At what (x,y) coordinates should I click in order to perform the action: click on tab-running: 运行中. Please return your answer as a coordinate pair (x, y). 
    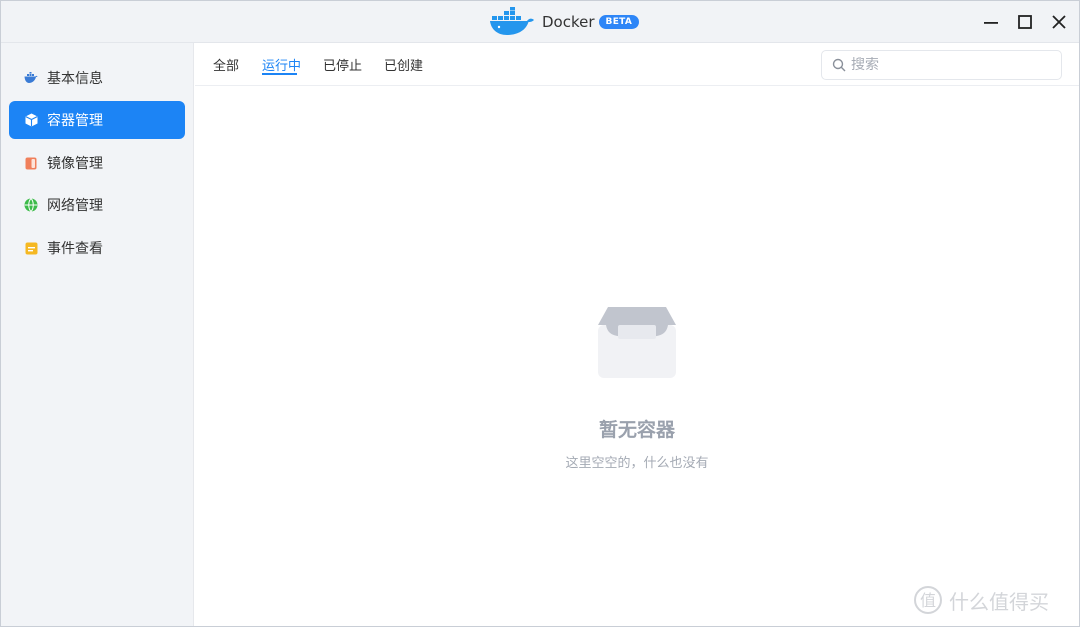
    Looking at the image, I should click on (281, 64).